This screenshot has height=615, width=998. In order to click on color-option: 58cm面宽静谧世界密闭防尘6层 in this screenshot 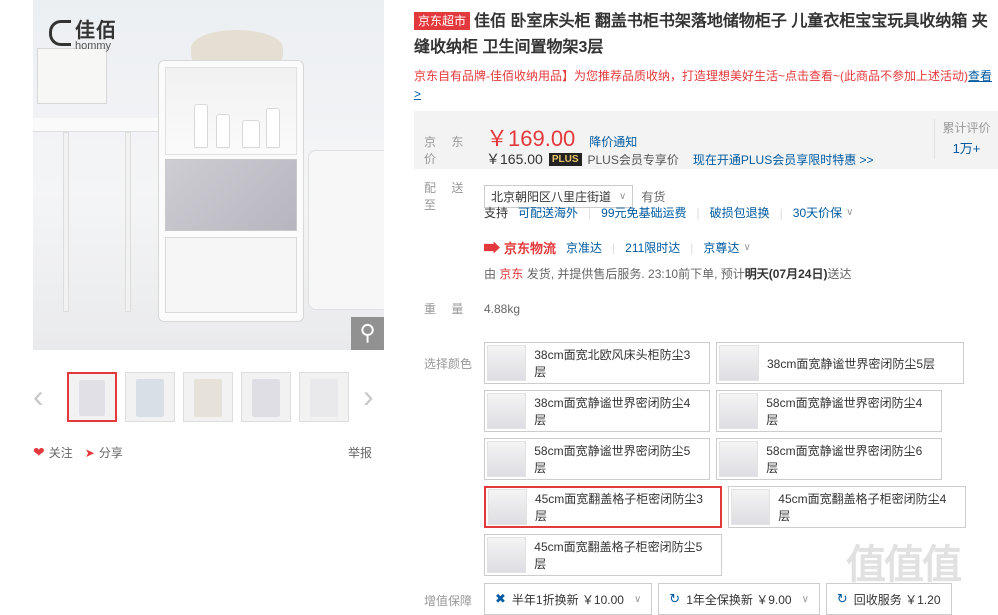, I will do `click(829, 459)`.